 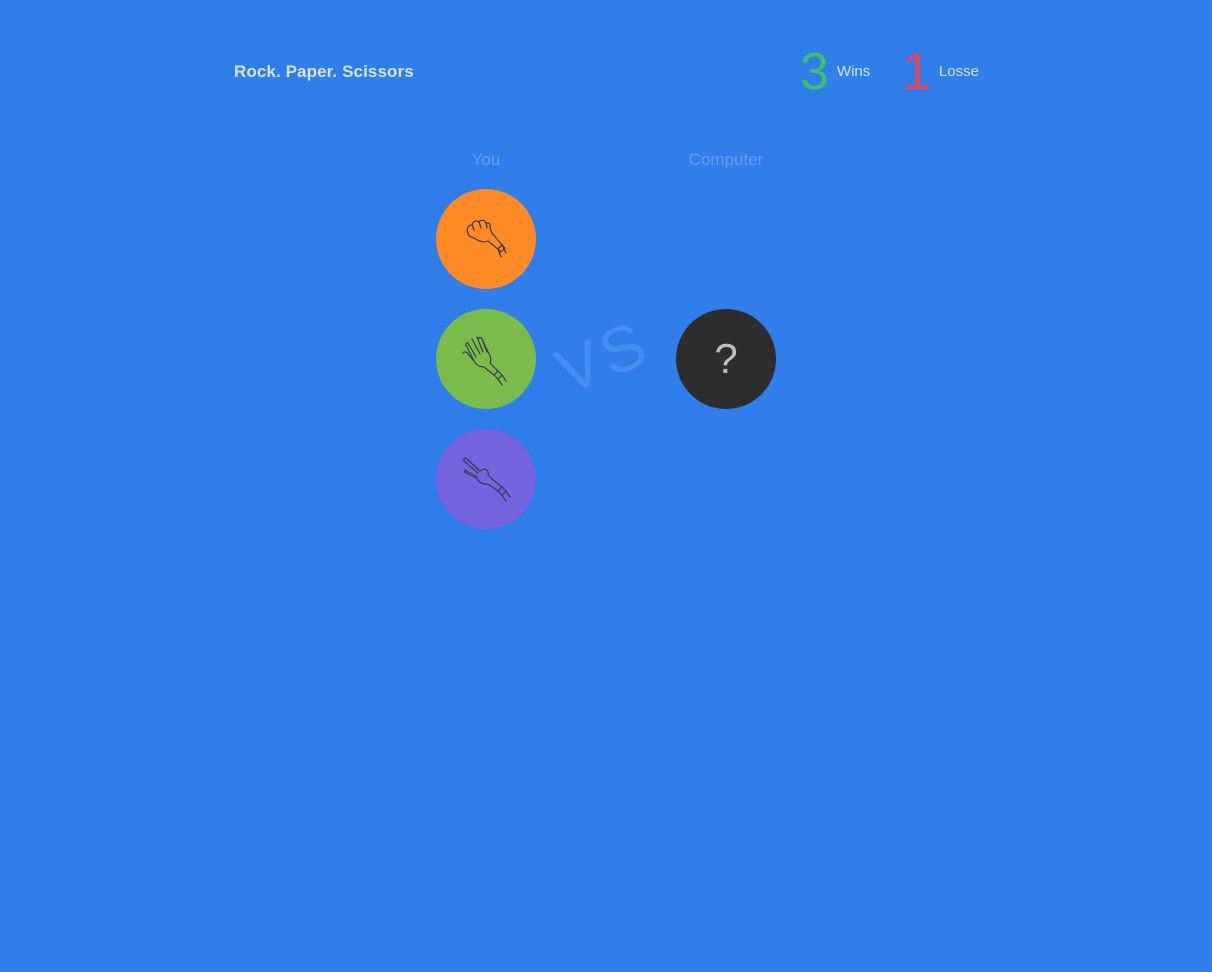 What do you see at coordinates (853, 71) in the screenshot?
I see `wins-label: Wins` at bounding box center [853, 71].